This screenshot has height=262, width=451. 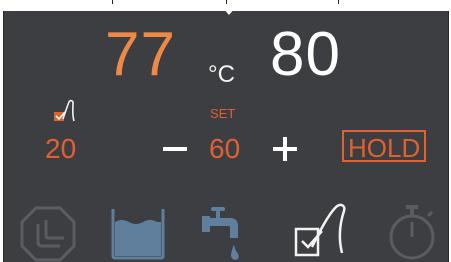 I want to click on set-label: SET, so click(x=223, y=113).